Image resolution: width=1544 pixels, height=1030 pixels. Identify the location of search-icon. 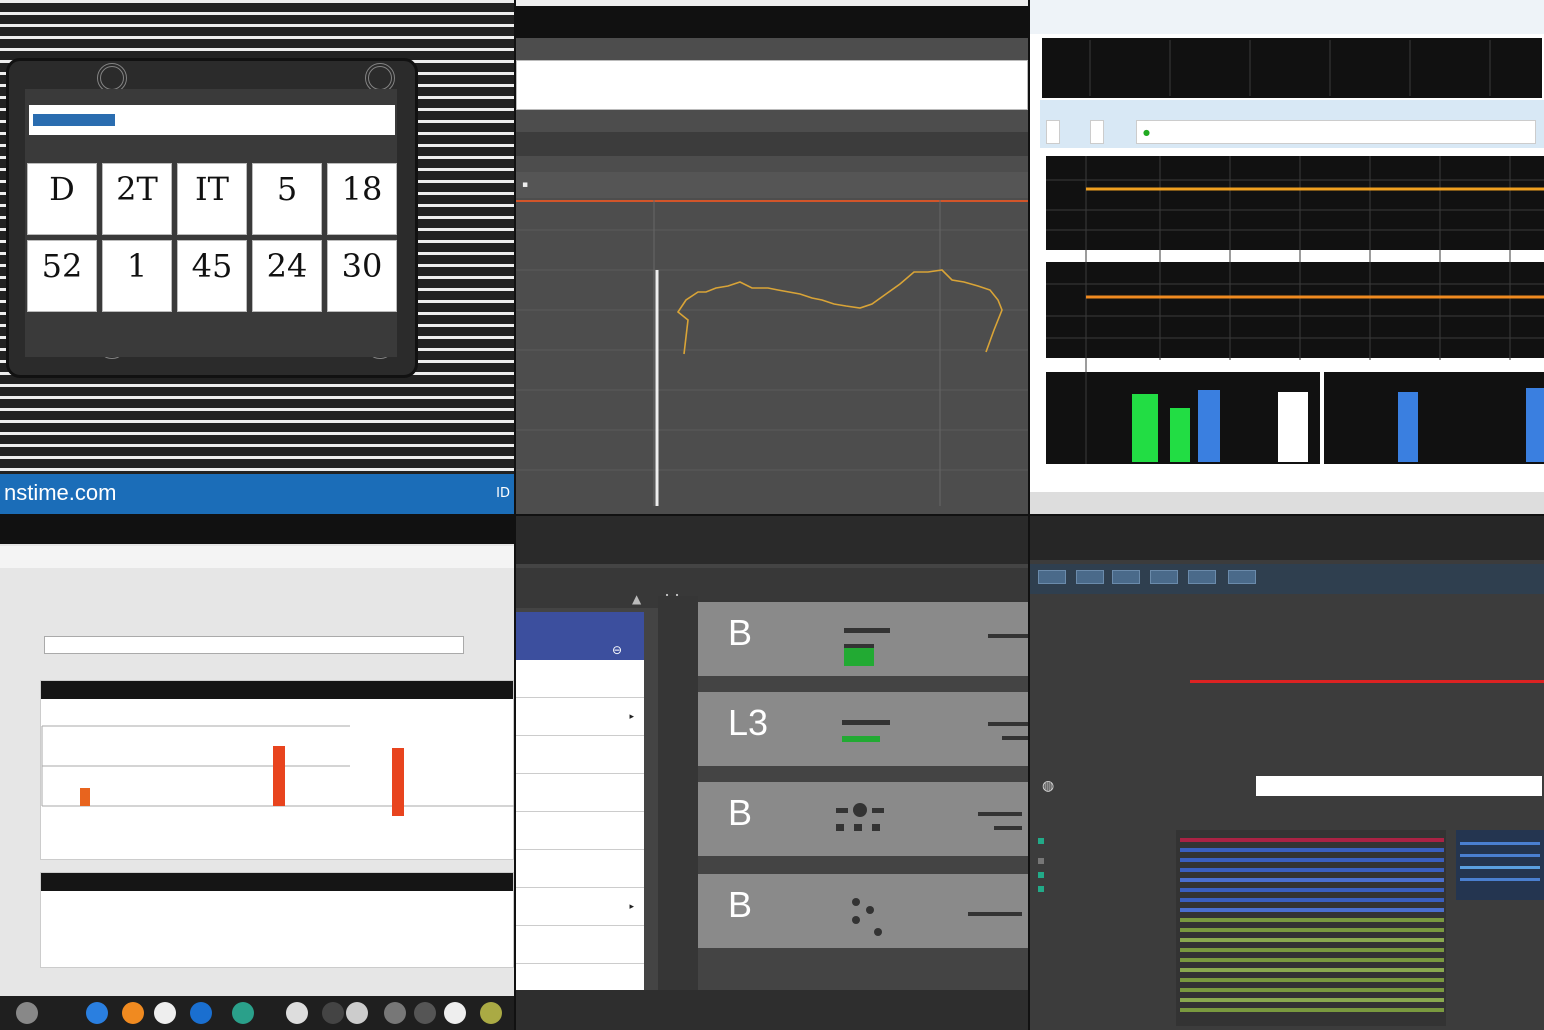
(357, 1013).